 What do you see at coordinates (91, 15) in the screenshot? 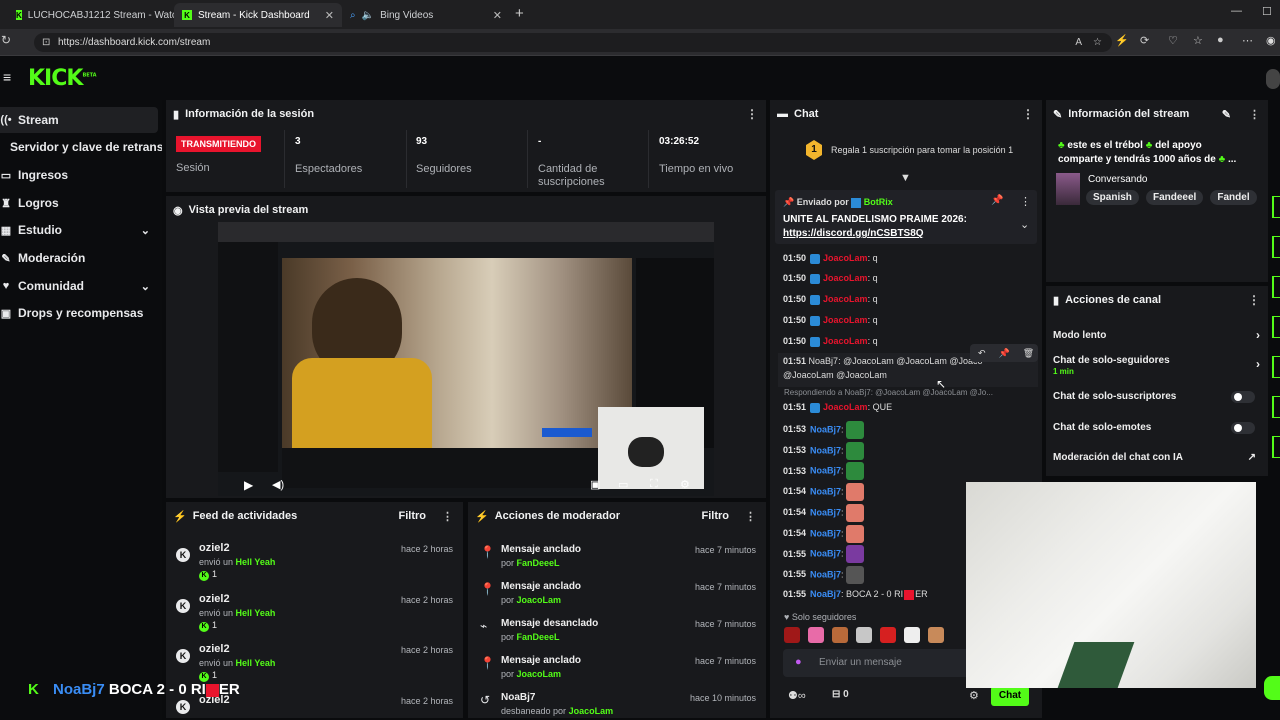
I see `browser-tab: K LUCHOCABJ1212 Stream - Watch ✕` at bounding box center [91, 15].